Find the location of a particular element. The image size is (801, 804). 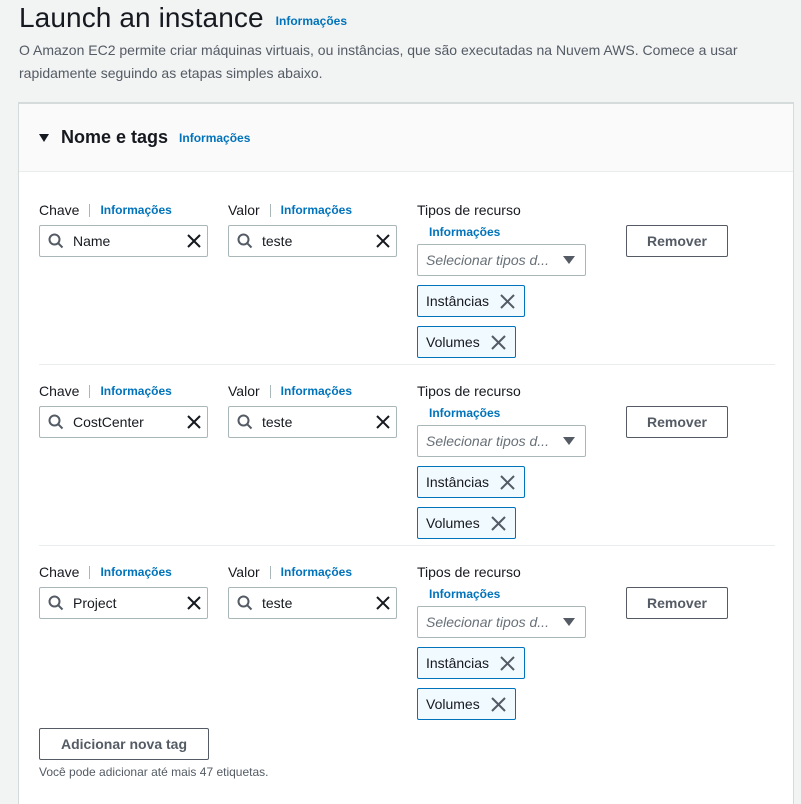

key-input: CostCenter is located at coordinates (123, 422).